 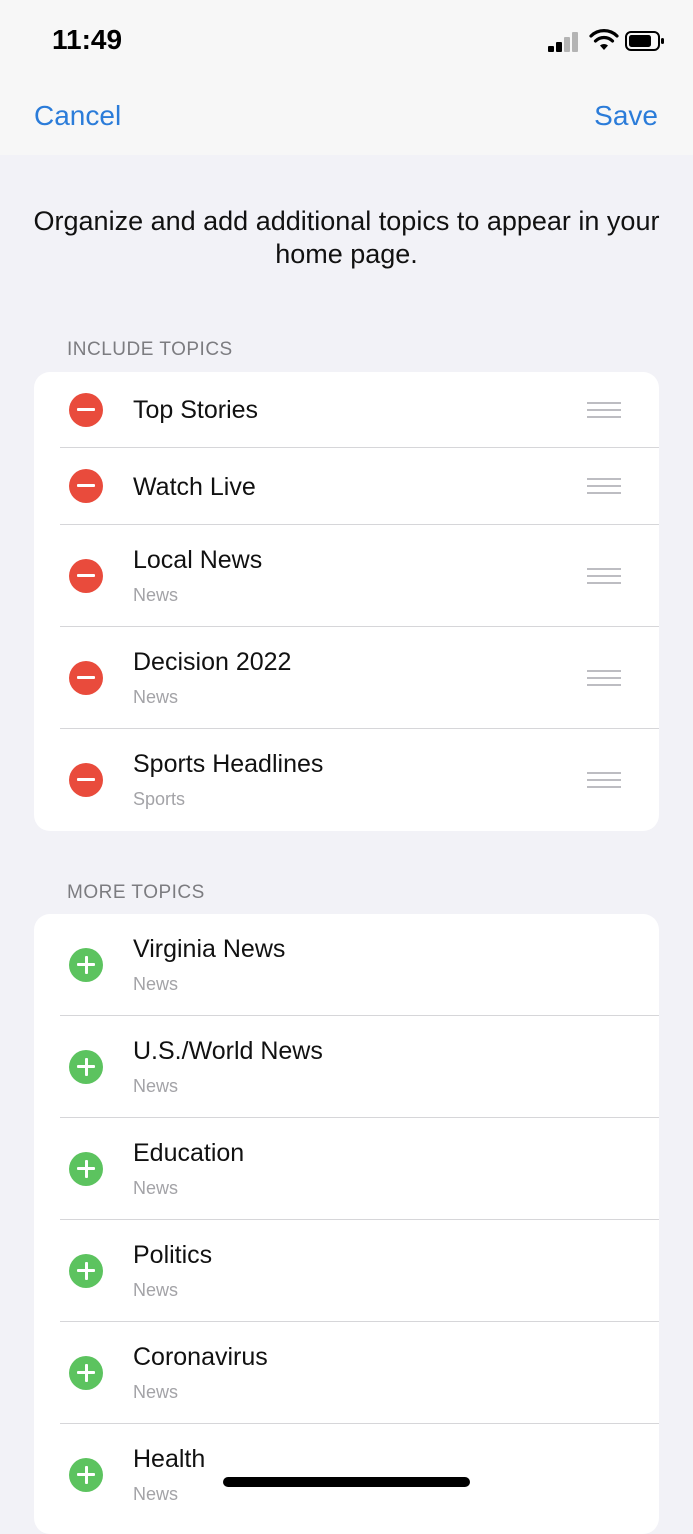 I want to click on topic-title: Virginia News, so click(x=209, y=949).